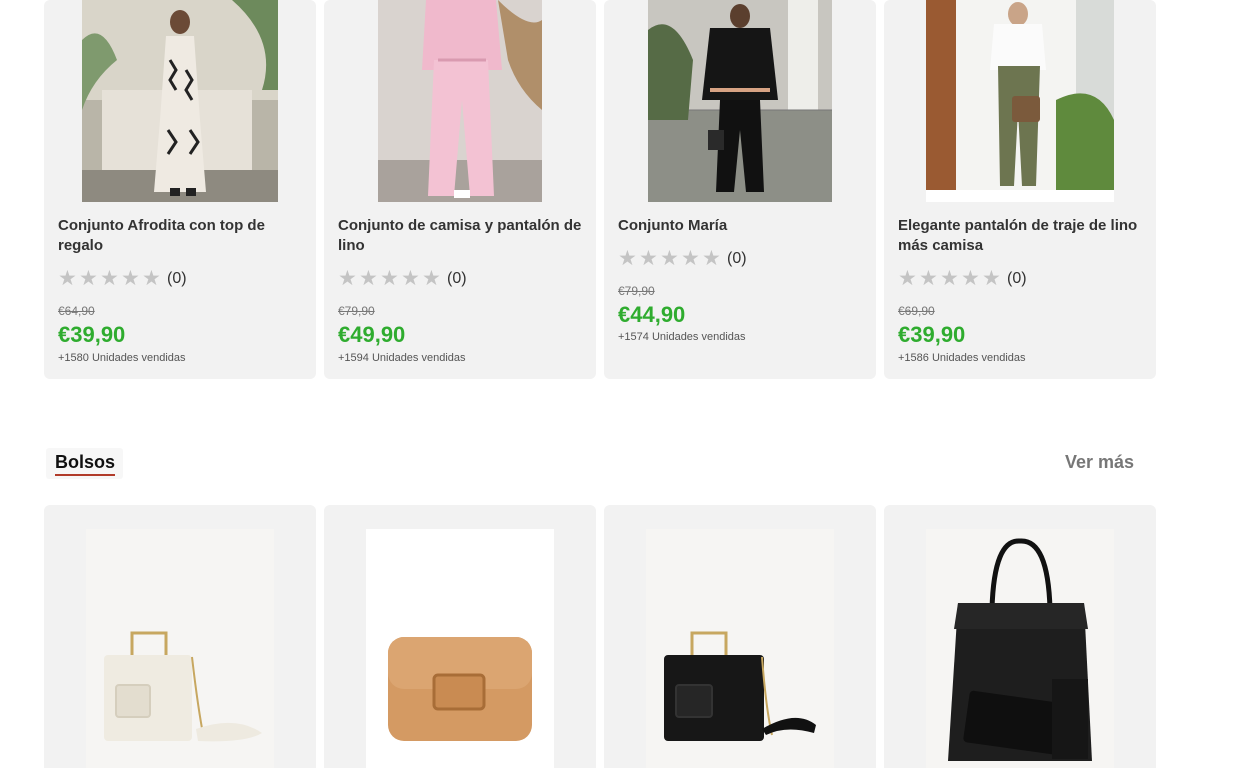 The image size is (1253, 768). What do you see at coordinates (1099, 462) in the screenshot?
I see `see-more-link: Ver más` at bounding box center [1099, 462].